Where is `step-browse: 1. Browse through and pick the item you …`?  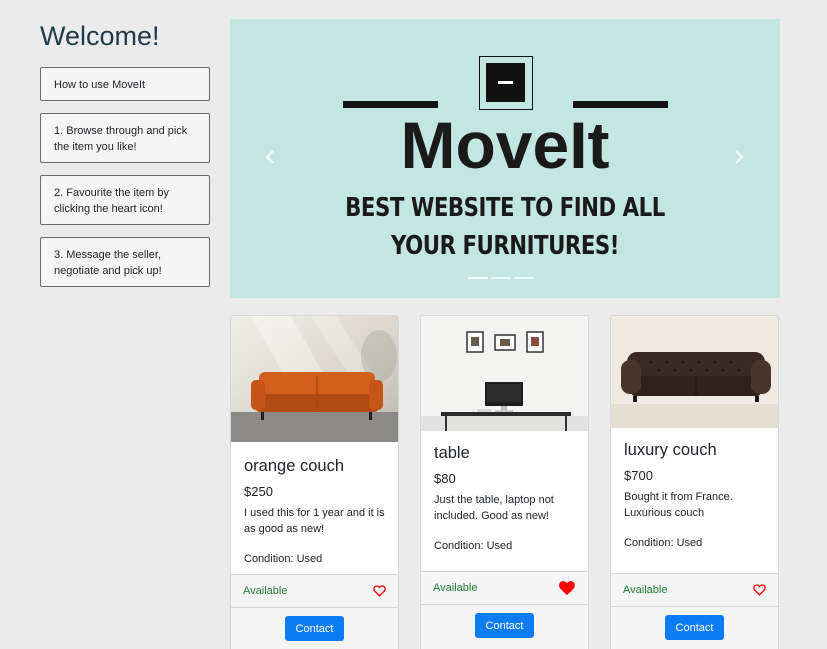
step-browse: 1. Browse through and pick the item you … is located at coordinates (125, 138).